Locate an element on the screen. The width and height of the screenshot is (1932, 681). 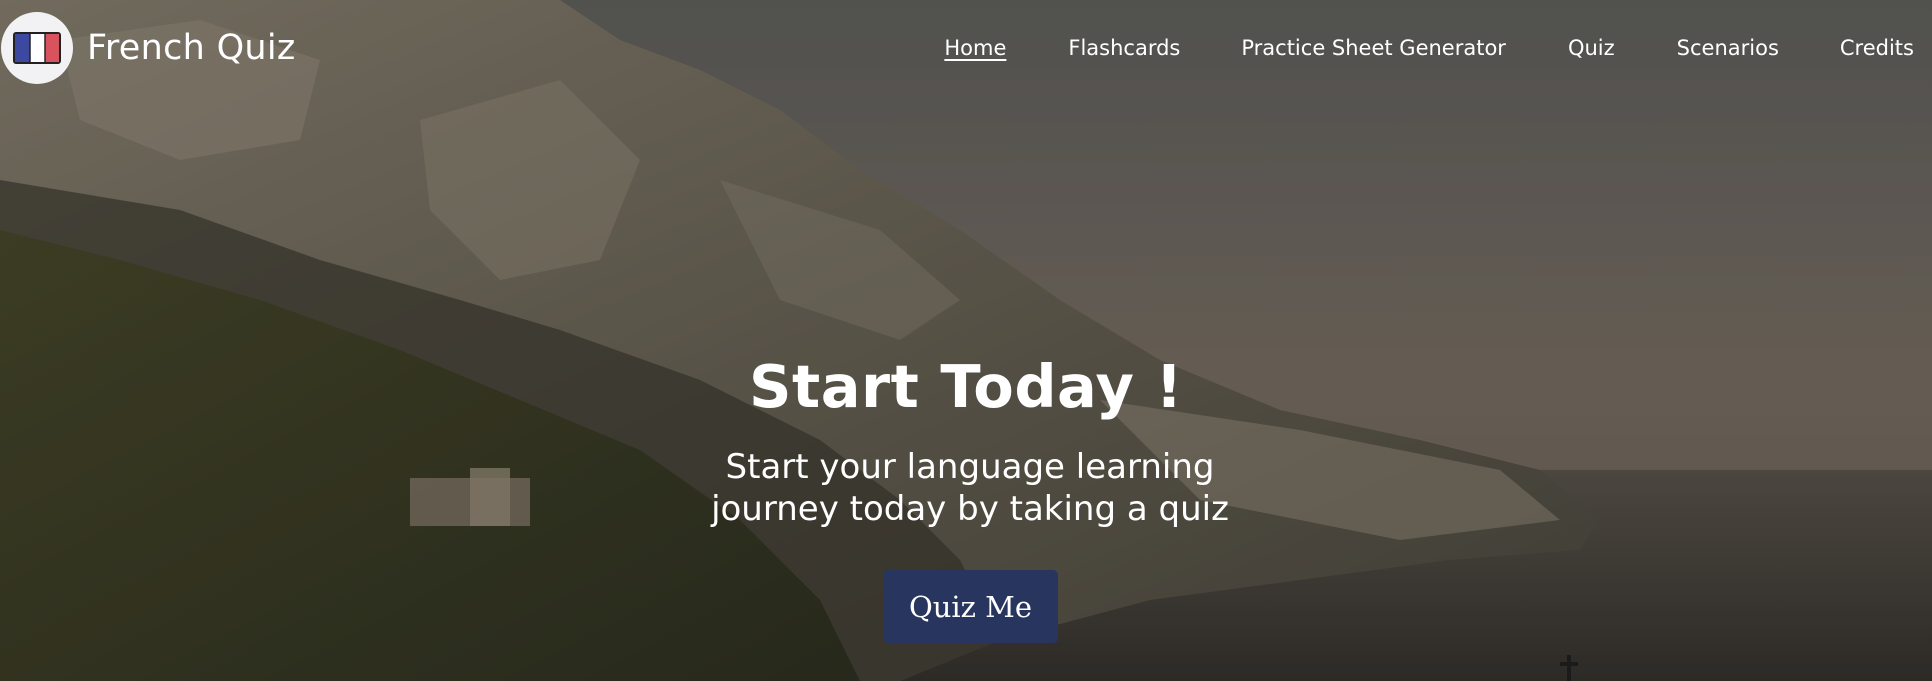
nav-item-credits: Credits is located at coordinates (1877, 48).